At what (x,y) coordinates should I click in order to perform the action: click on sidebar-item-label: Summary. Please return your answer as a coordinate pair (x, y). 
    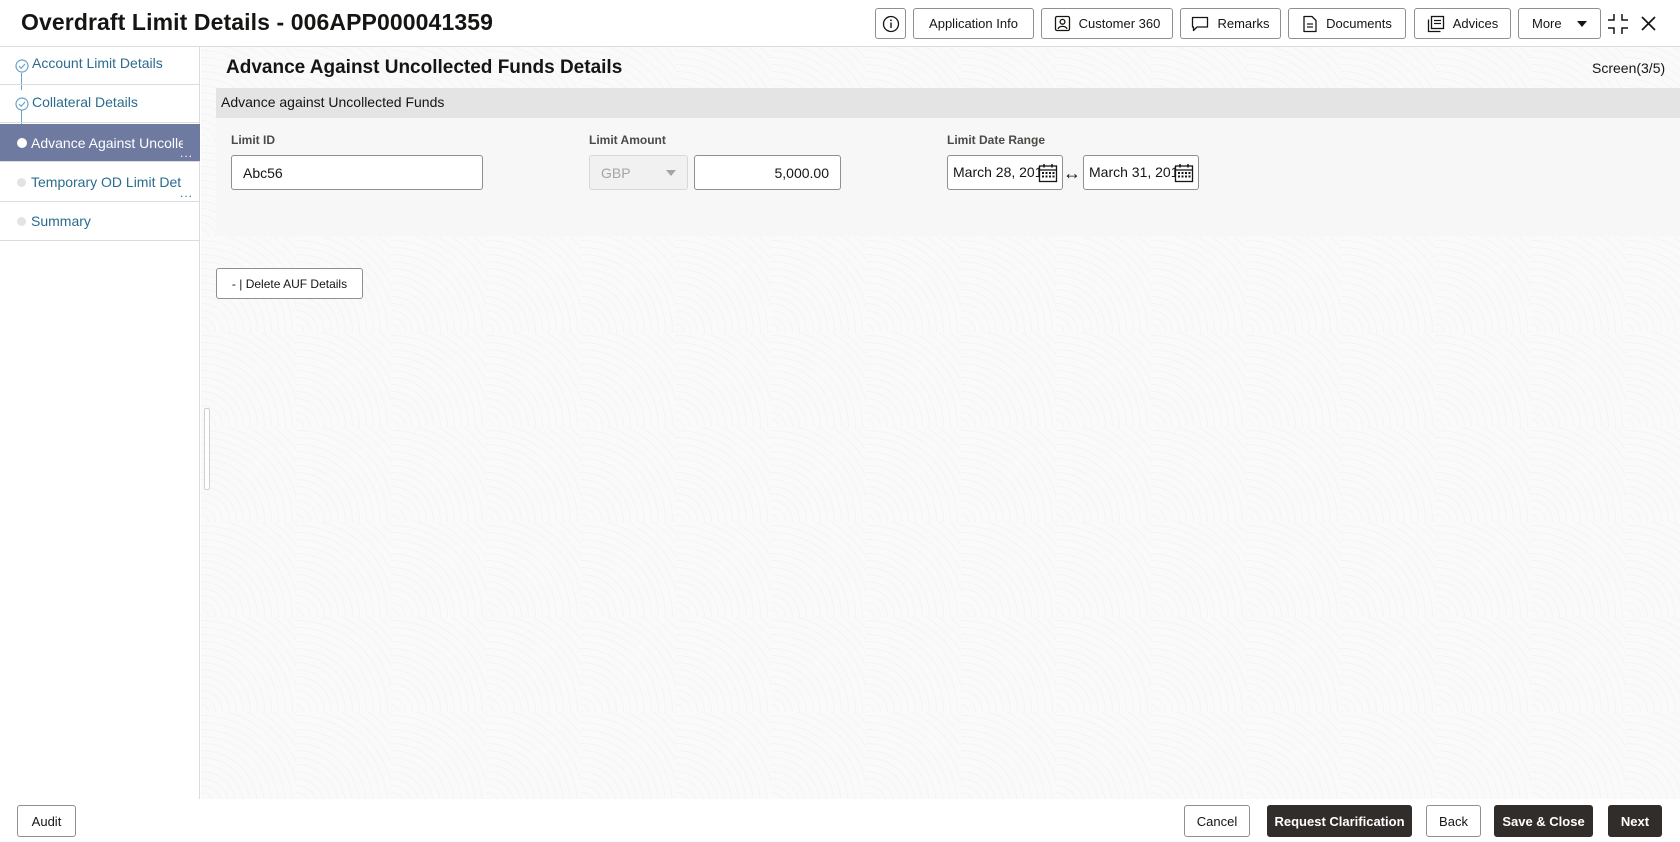
    Looking at the image, I should click on (61, 221).